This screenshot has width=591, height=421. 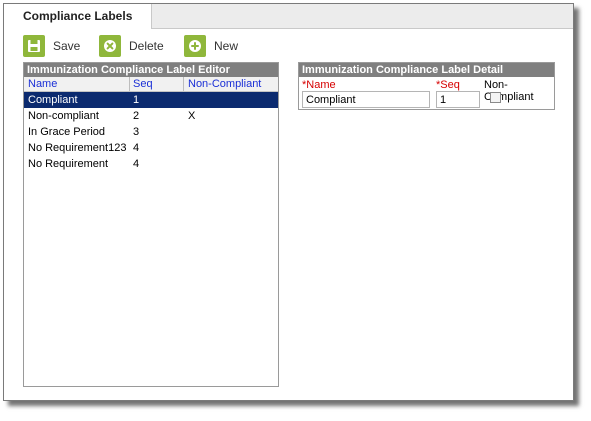 What do you see at coordinates (143, 84) in the screenshot?
I see `column-seq-header: Seq` at bounding box center [143, 84].